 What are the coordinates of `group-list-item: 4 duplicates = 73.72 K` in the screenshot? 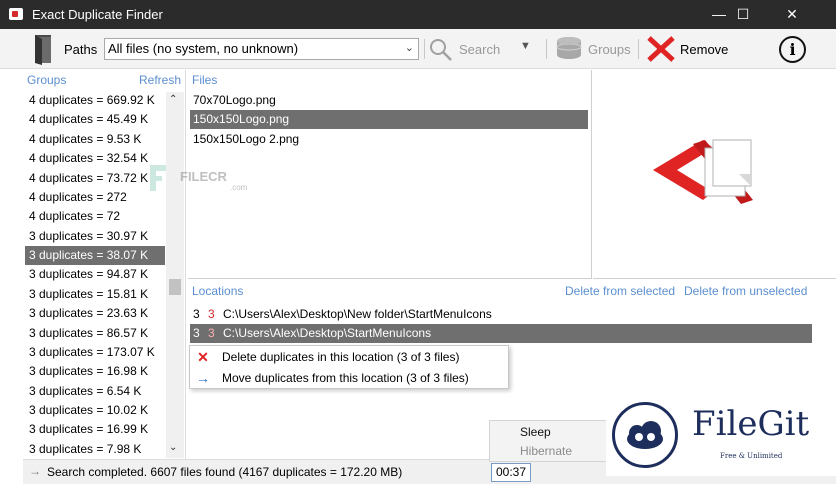 It's located at (95, 178).